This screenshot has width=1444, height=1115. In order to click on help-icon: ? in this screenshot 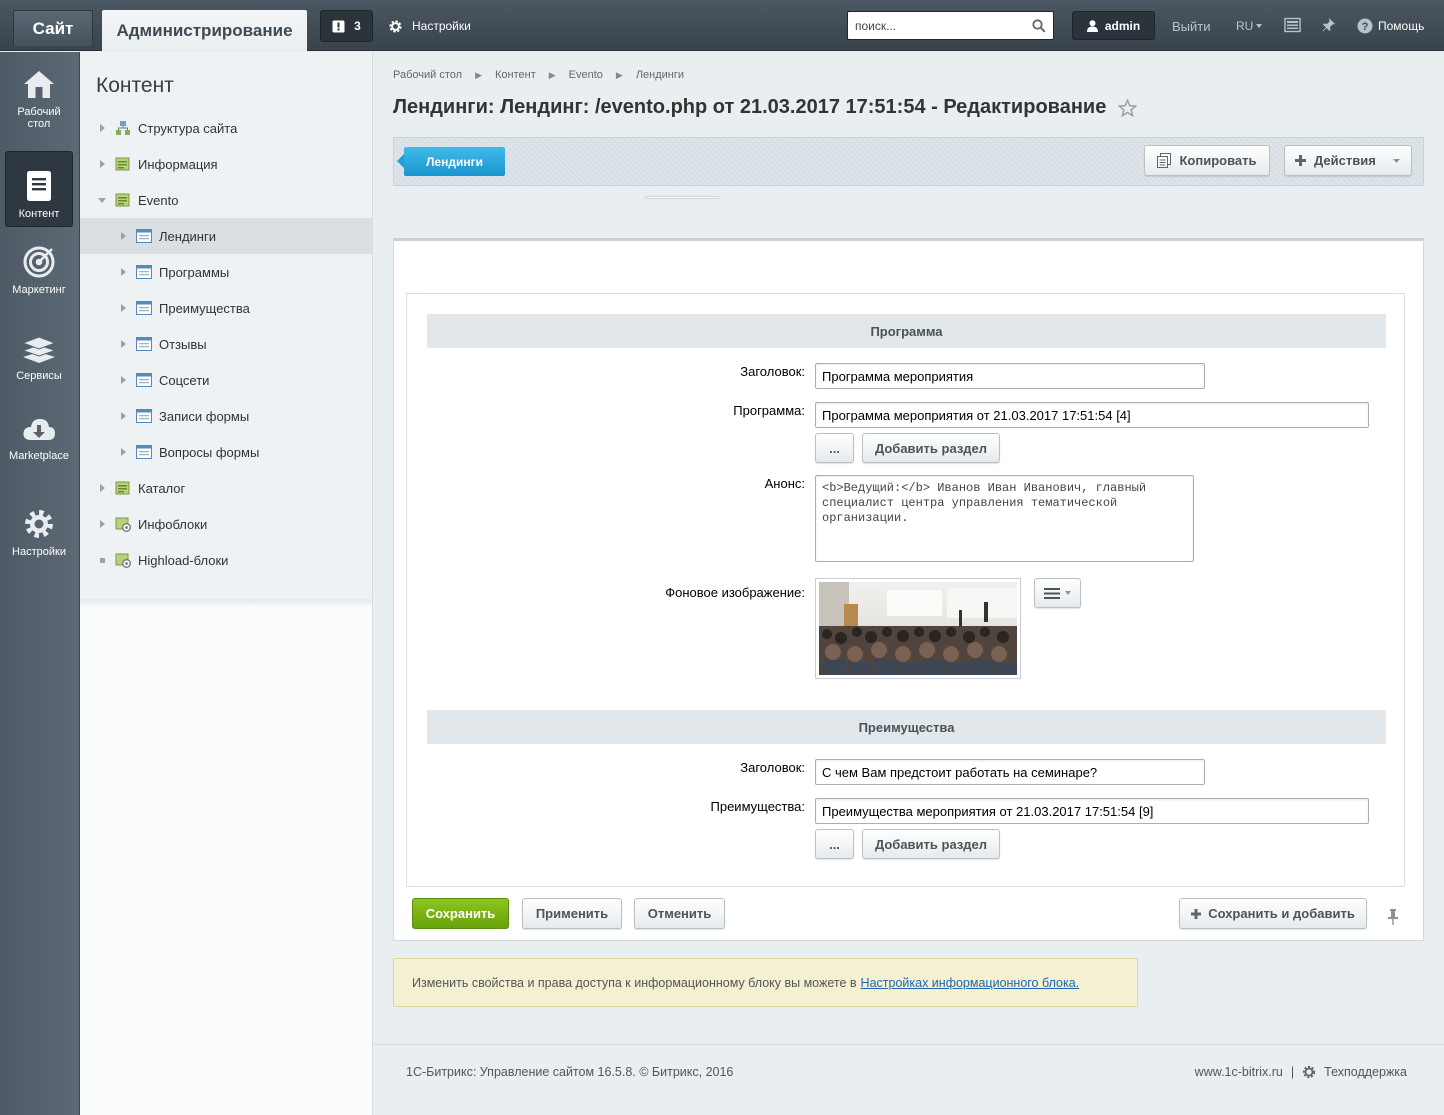, I will do `click(1365, 26)`.